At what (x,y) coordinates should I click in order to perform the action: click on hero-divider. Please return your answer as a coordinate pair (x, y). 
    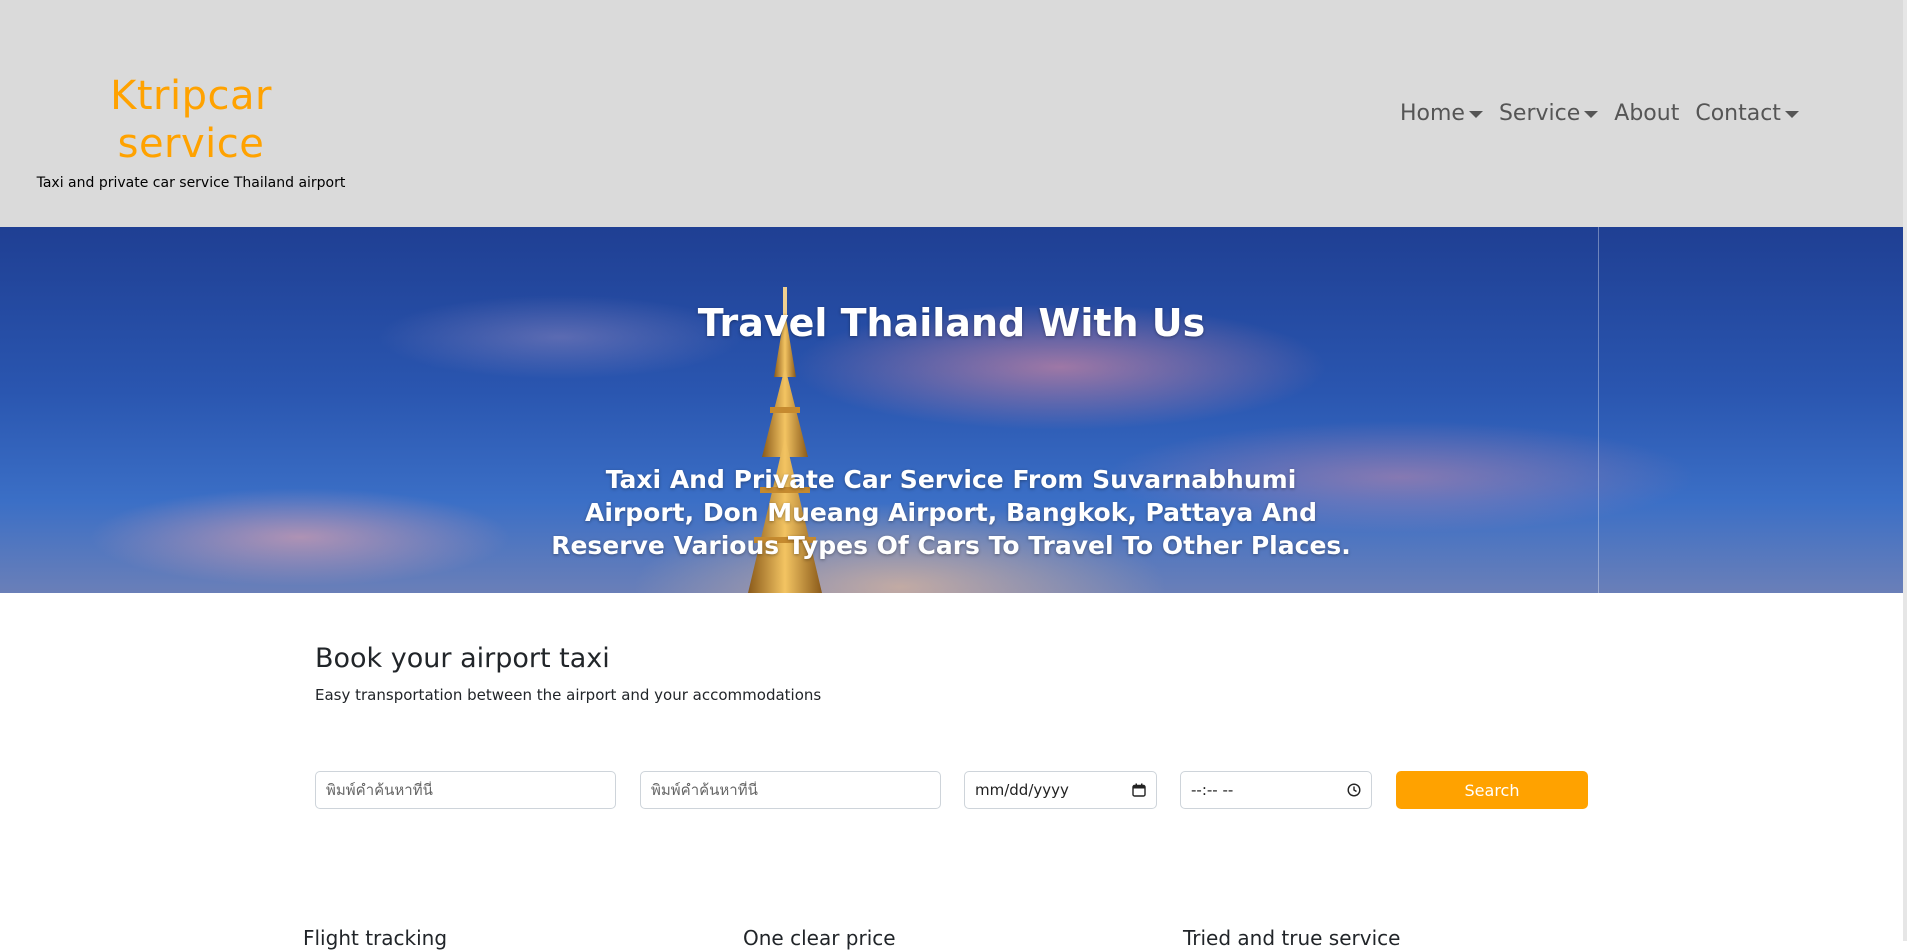
    Looking at the image, I should click on (1598, 410).